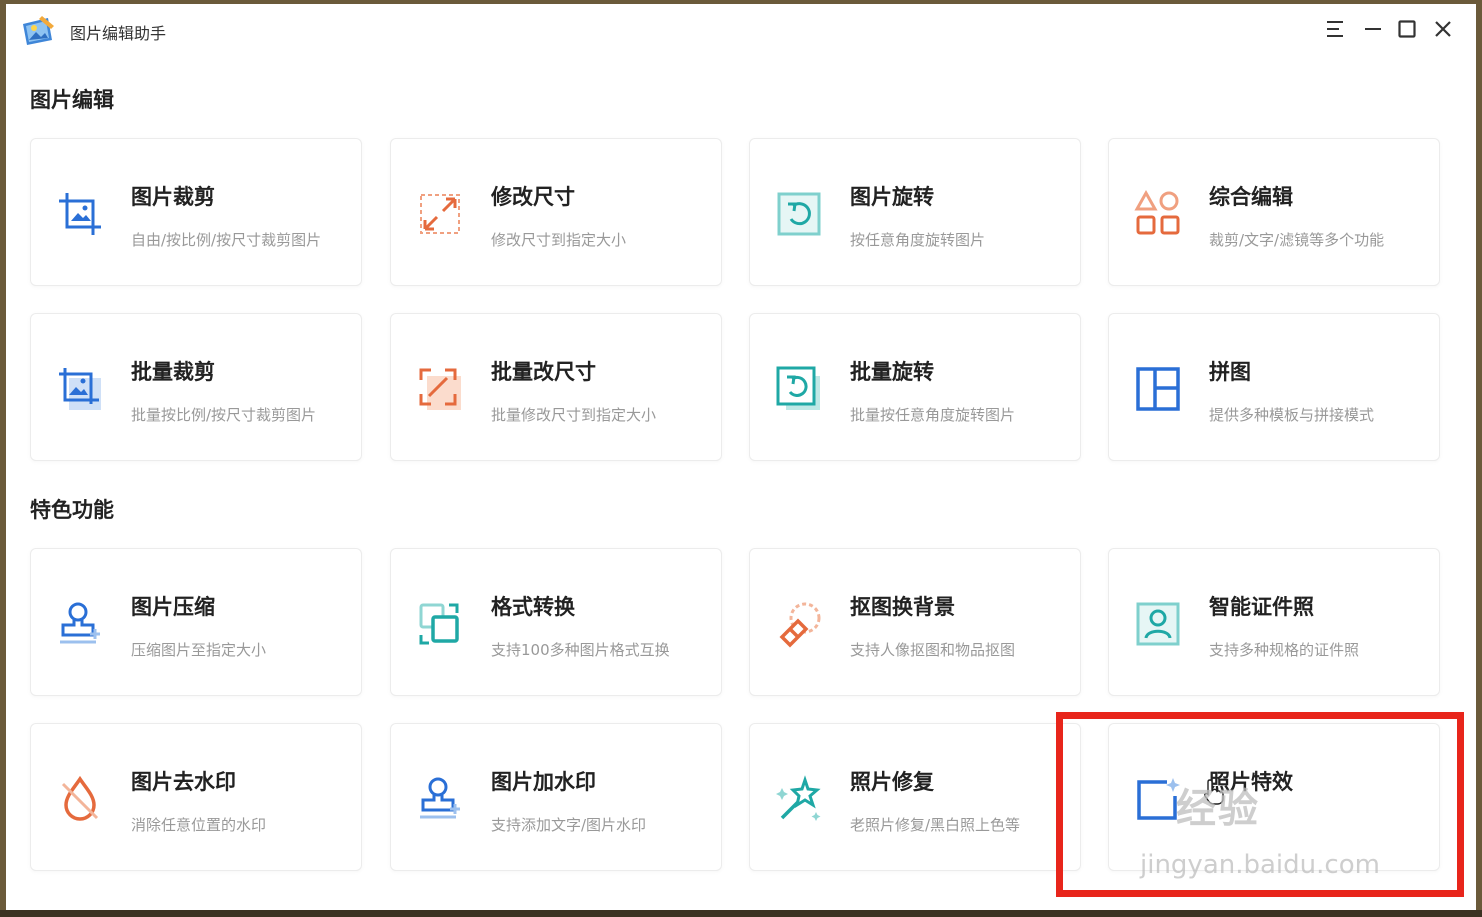 This screenshot has height=917, width=1482. I want to click on card-description: 消除任意位置的水印, so click(199, 825).